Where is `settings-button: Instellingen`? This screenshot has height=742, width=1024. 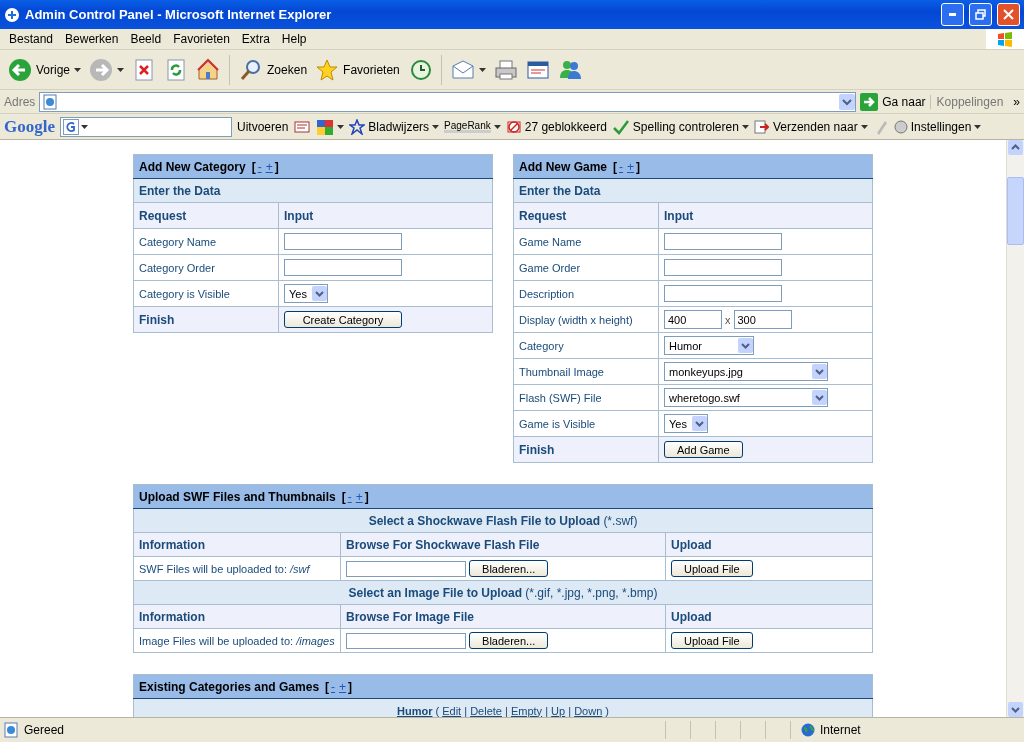 settings-button: Instellingen is located at coordinates (937, 126).